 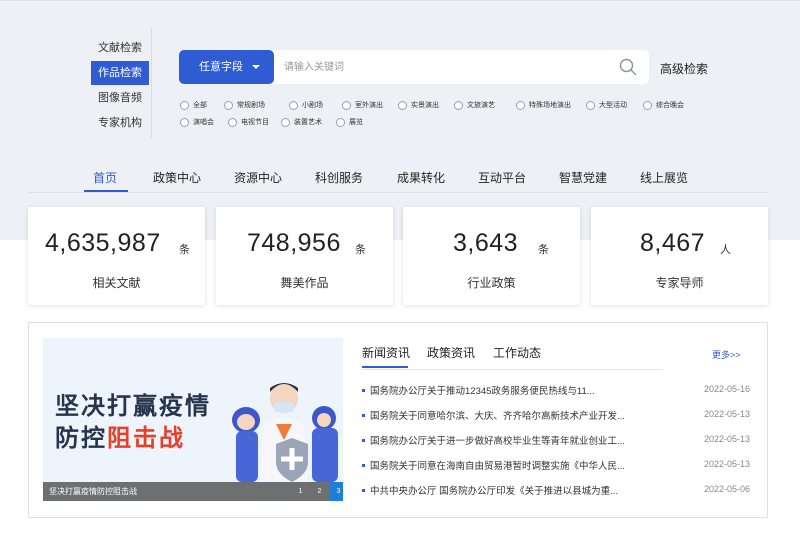 I want to click on category-option: 室外演出, so click(x=370, y=105).